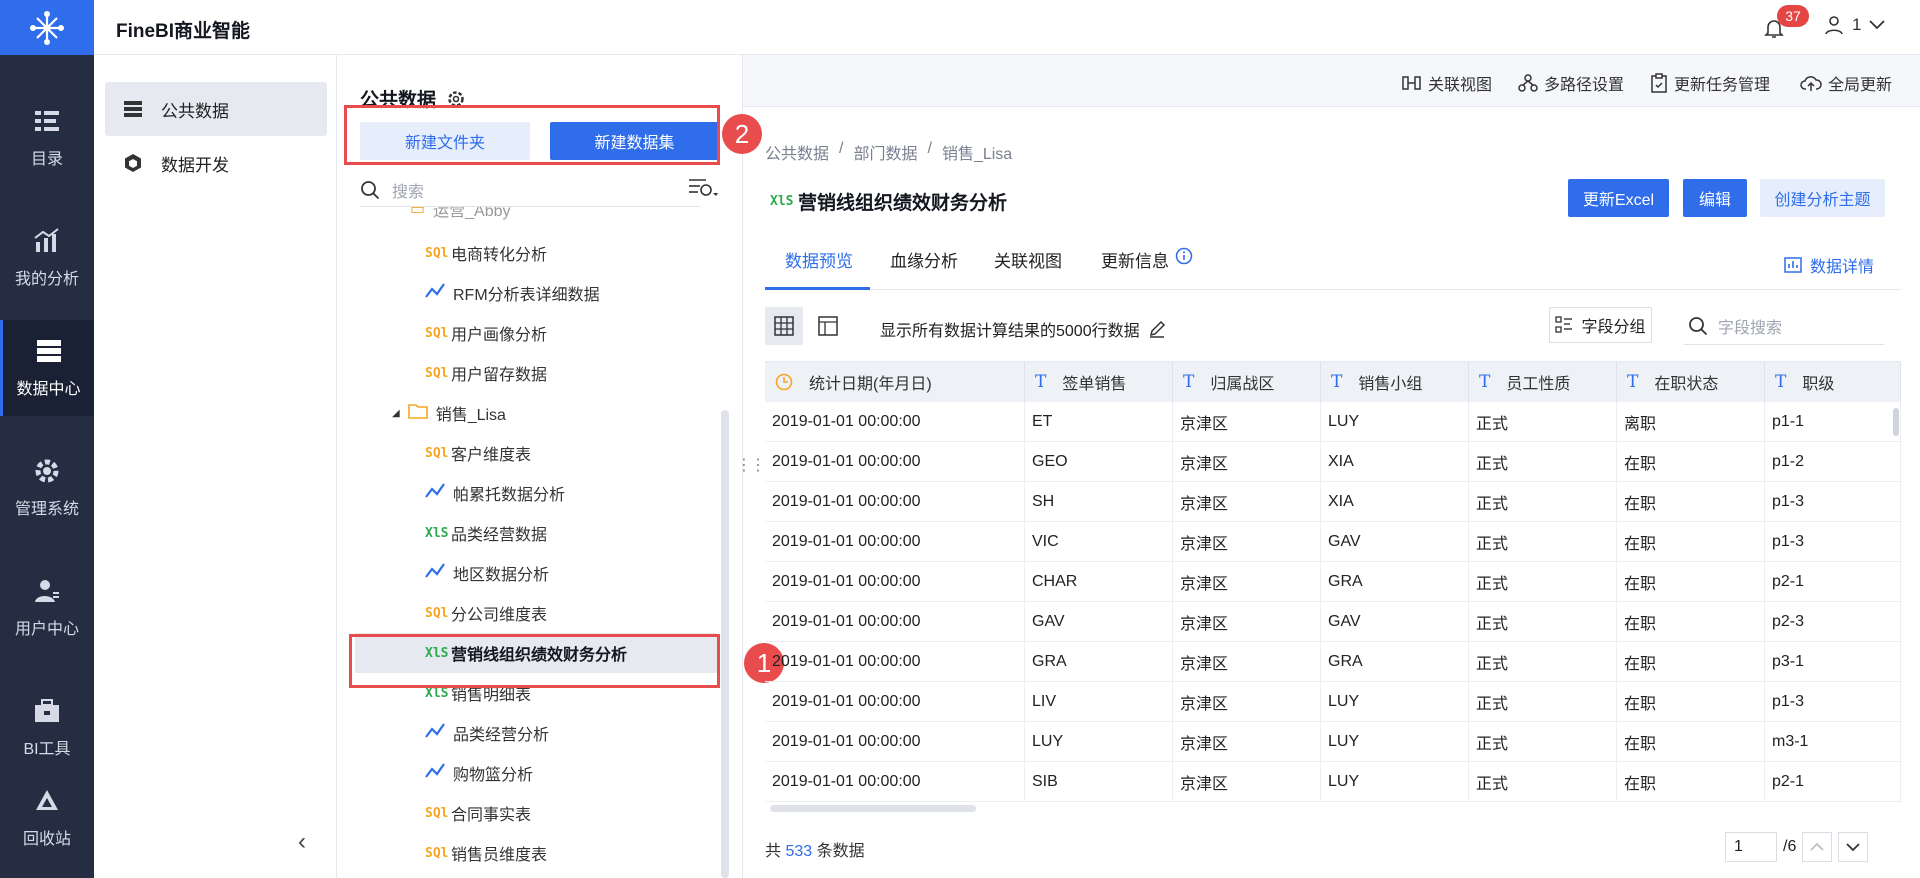 The height and width of the screenshot is (878, 1920). What do you see at coordinates (817, 268) in the screenshot?
I see `tab-data-preview: 数据预览` at bounding box center [817, 268].